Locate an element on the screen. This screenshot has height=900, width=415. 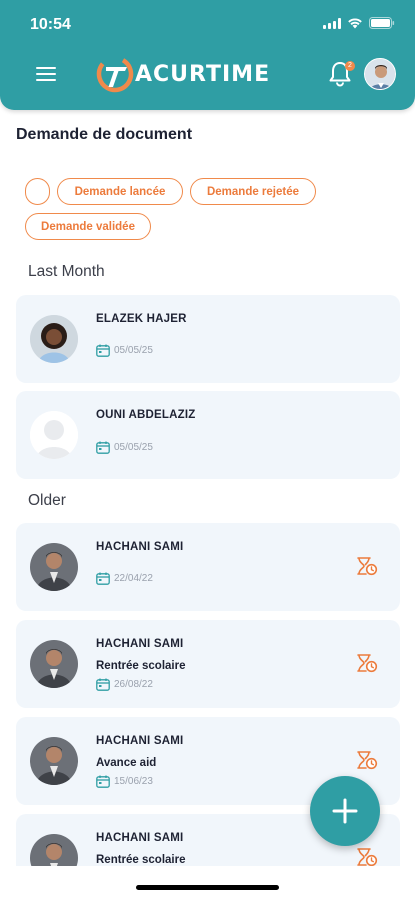
request-card: HACHANI SAMI Rentrée scolaire 26/08/22 is located at coordinates (208, 664).